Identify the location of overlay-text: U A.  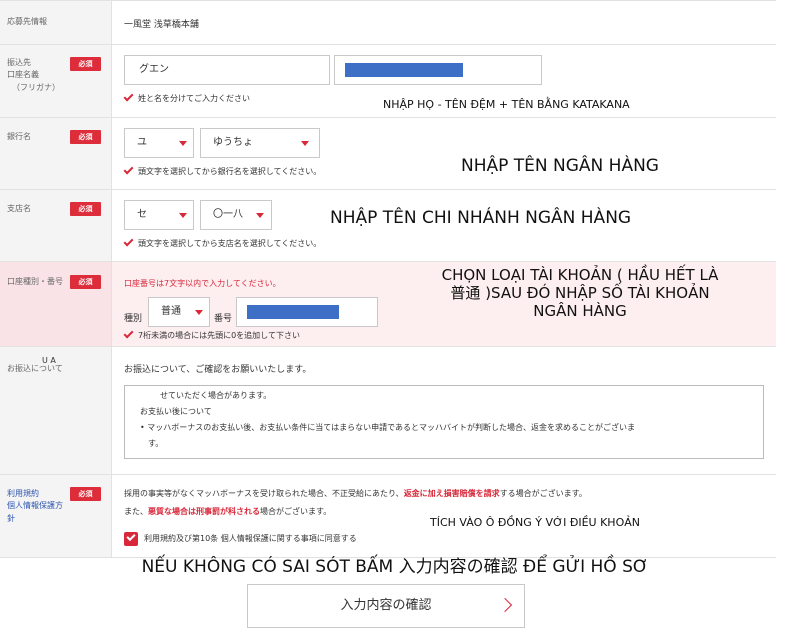
(49, 361).